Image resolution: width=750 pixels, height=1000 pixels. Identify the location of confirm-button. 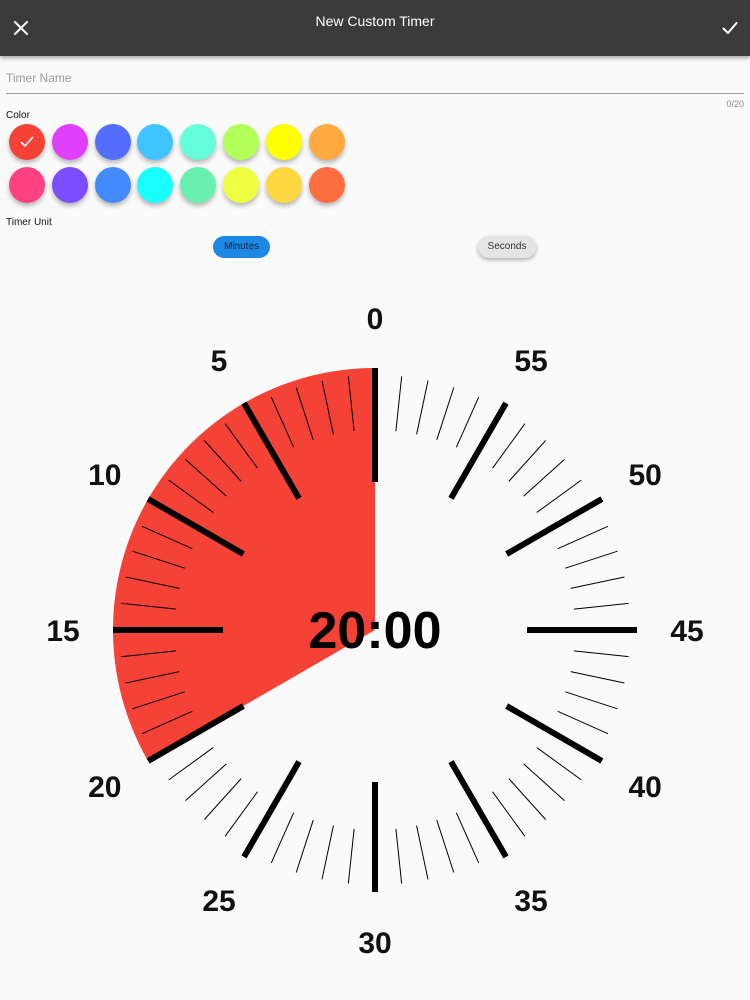
(730, 28).